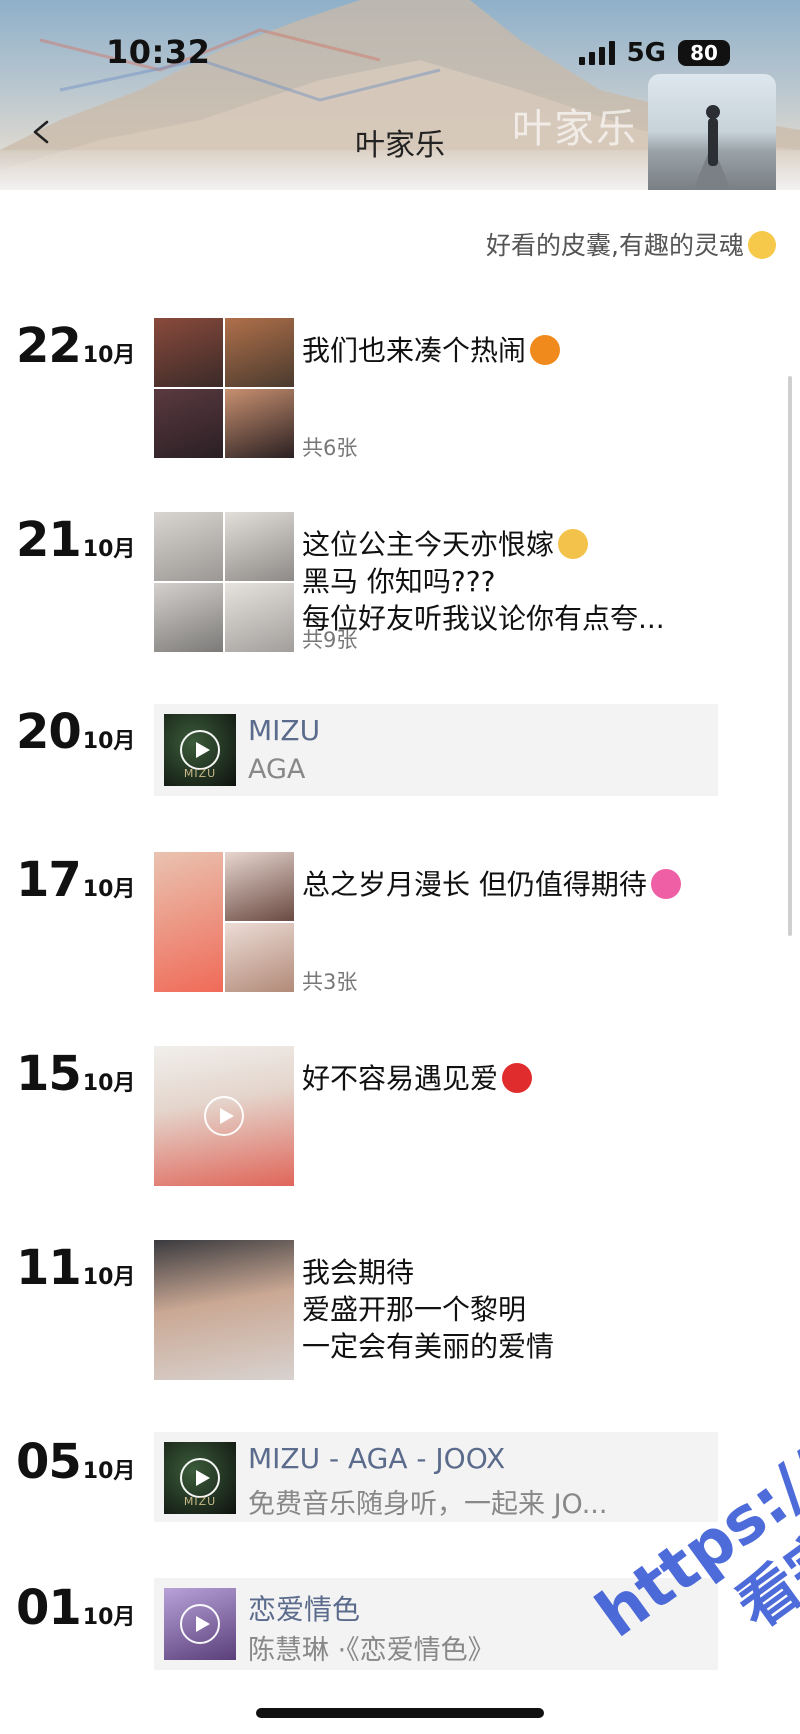 Image resolution: width=800 pixels, height=1734 pixels. What do you see at coordinates (371, 1650) in the screenshot?
I see `music-artist: 陈慧琳 ·《恋爱情色》` at bounding box center [371, 1650].